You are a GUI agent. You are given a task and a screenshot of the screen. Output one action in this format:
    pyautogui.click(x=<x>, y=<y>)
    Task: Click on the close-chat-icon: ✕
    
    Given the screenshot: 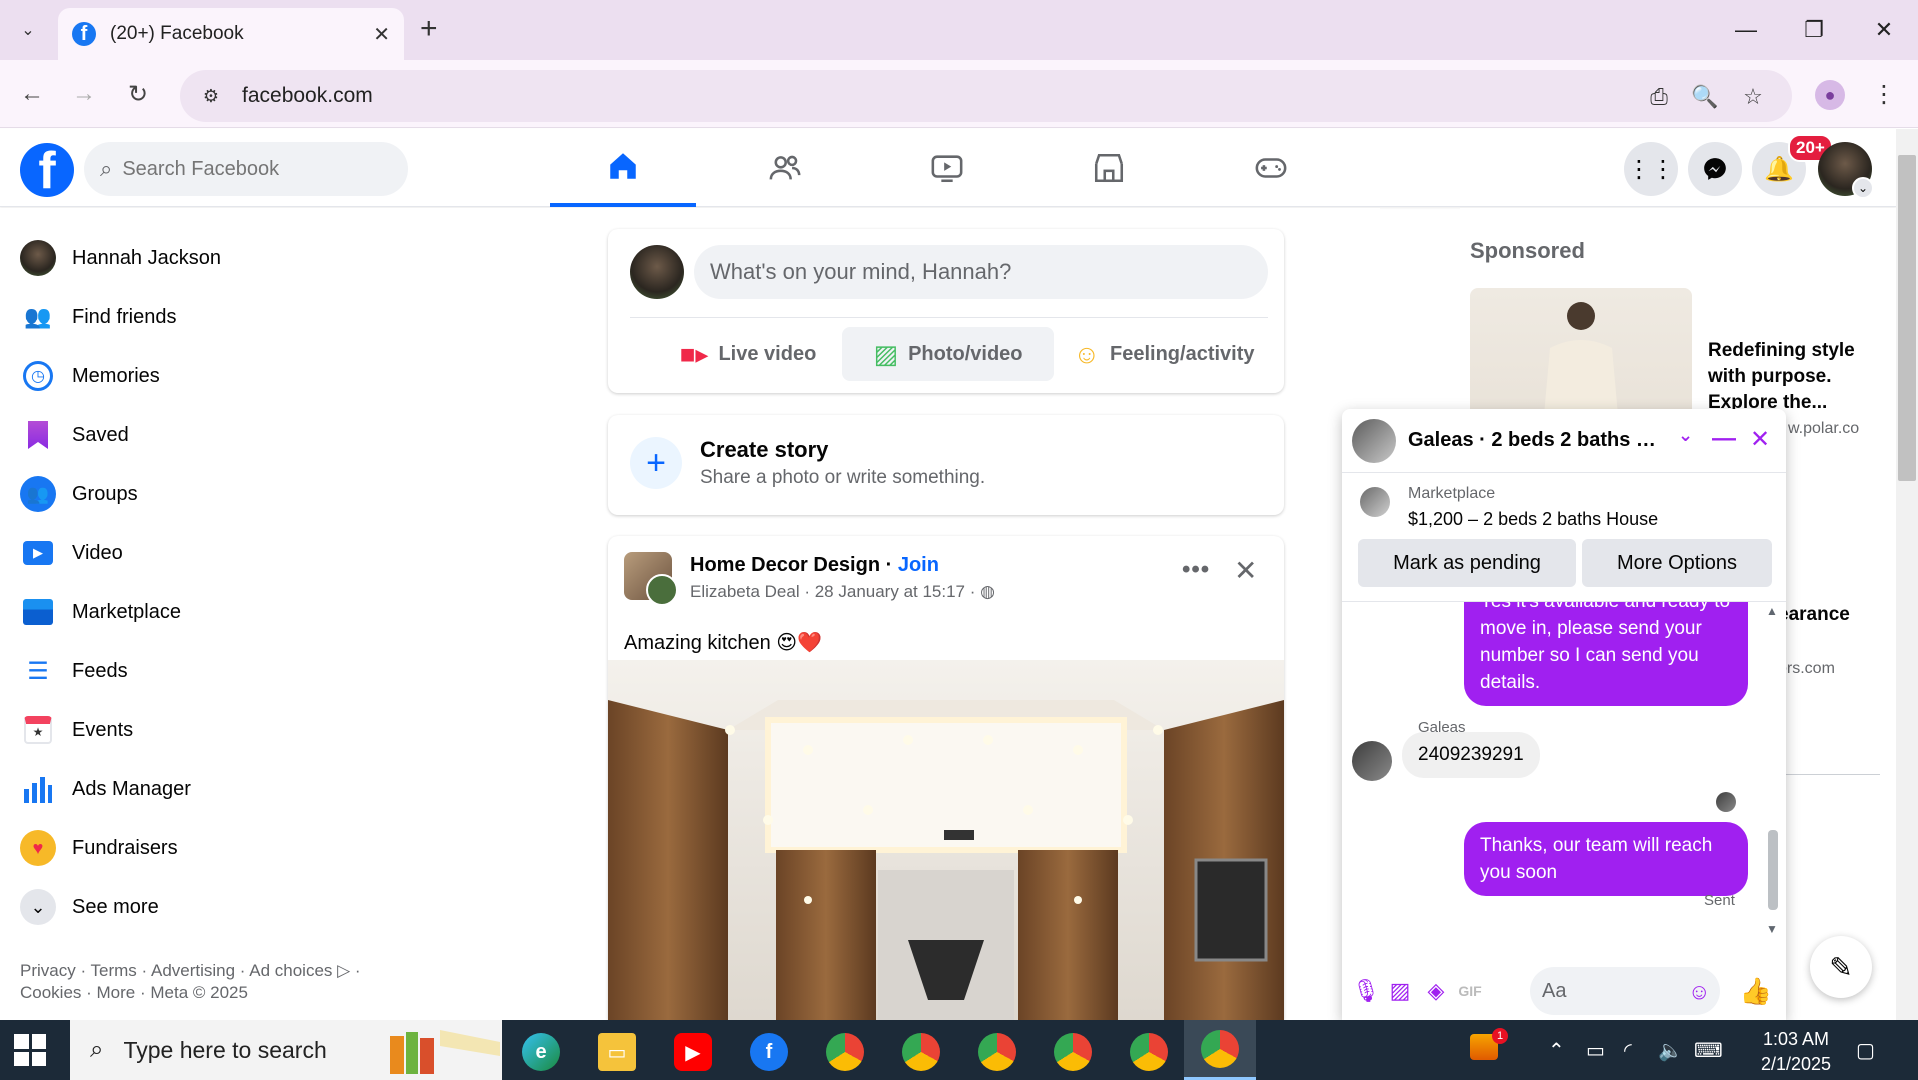 What is the action you would take?
    pyautogui.click(x=1760, y=439)
    